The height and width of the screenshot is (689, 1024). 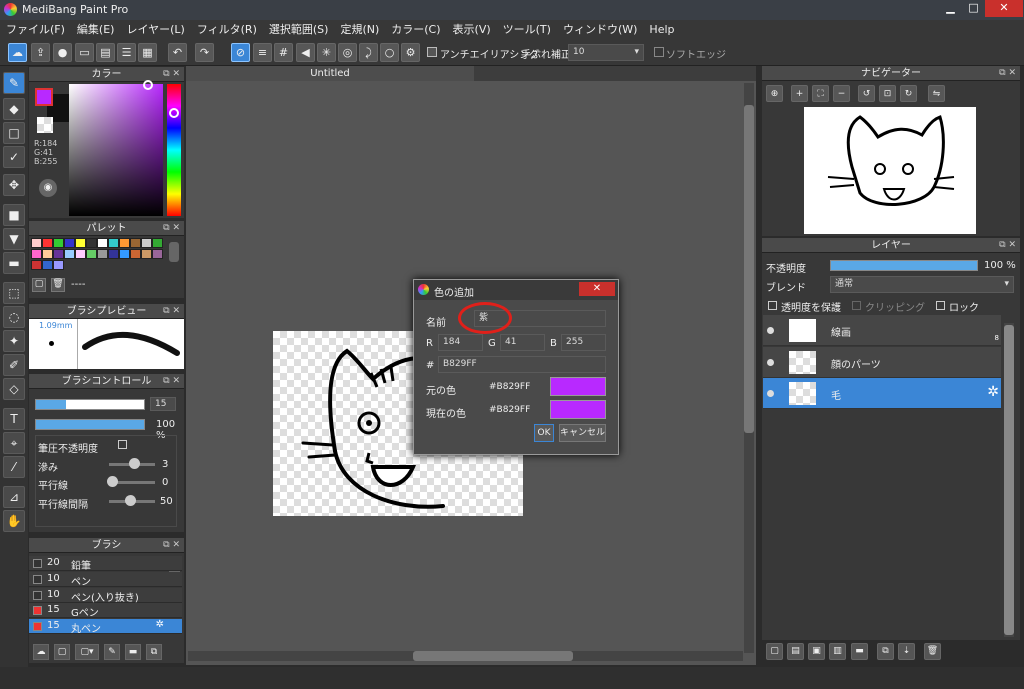 What do you see at coordinates (177, 52) in the screenshot?
I see `undo-icon: ↶` at bounding box center [177, 52].